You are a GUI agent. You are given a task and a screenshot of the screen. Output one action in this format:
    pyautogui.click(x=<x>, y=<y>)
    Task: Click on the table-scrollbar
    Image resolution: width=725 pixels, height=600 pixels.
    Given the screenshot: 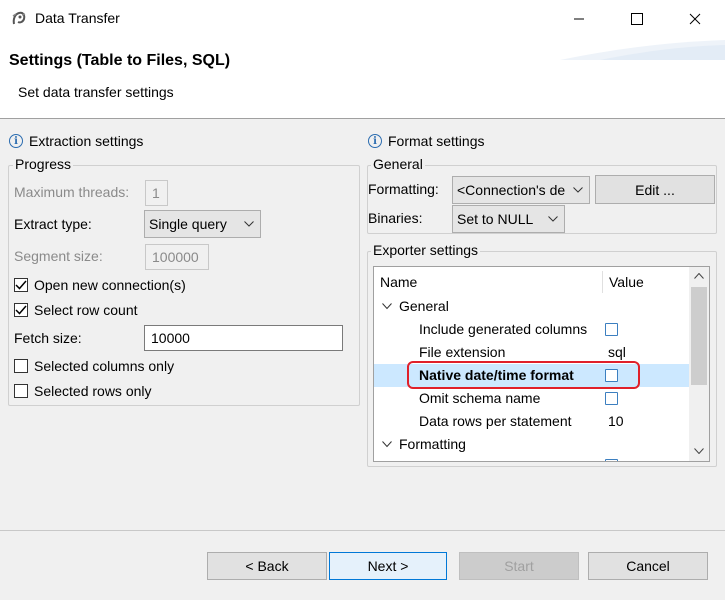 What is the action you would take?
    pyautogui.click(x=699, y=364)
    